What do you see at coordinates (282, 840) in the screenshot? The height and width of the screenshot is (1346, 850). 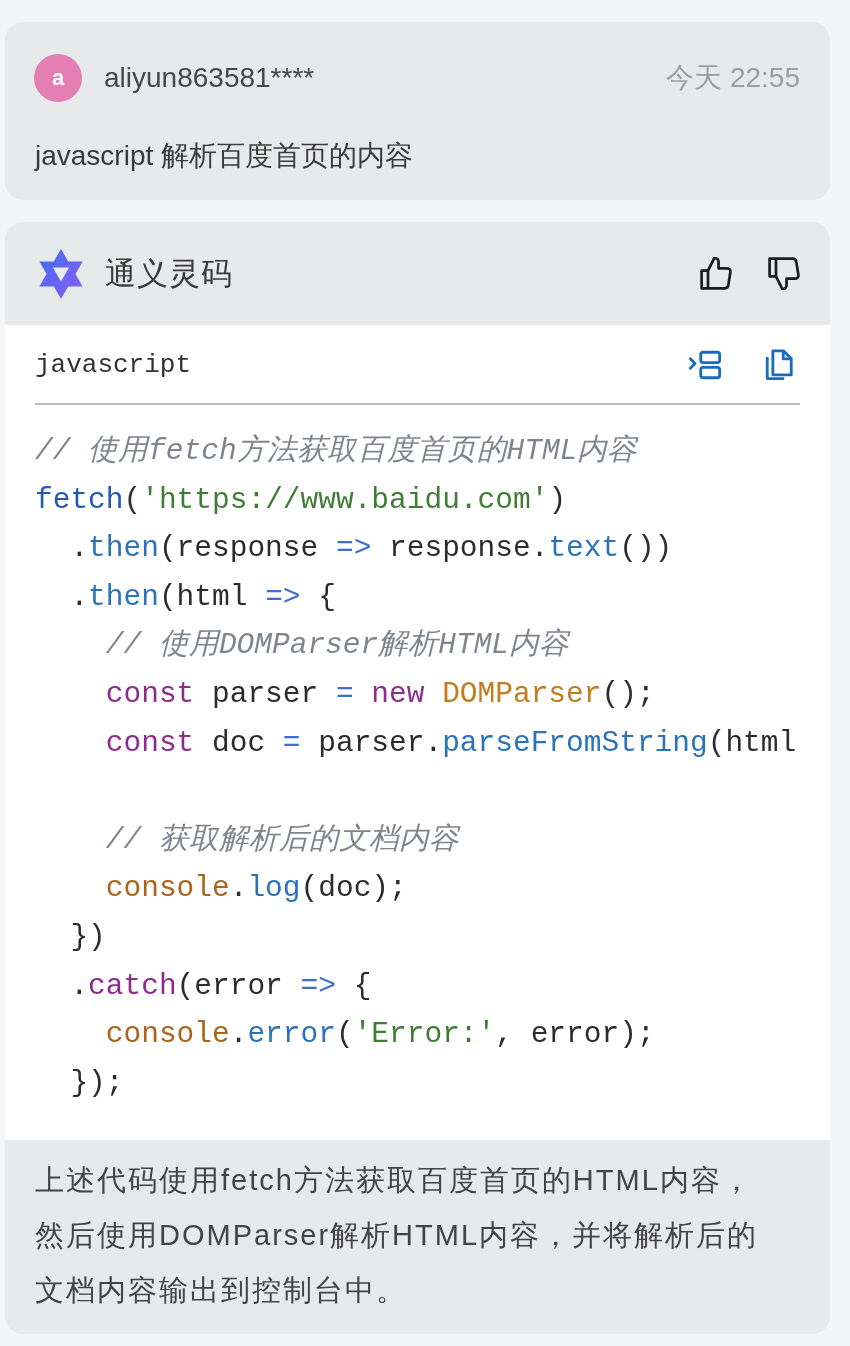 I see `code-comment: // 获取解析后的文档内容` at bounding box center [282, 840].